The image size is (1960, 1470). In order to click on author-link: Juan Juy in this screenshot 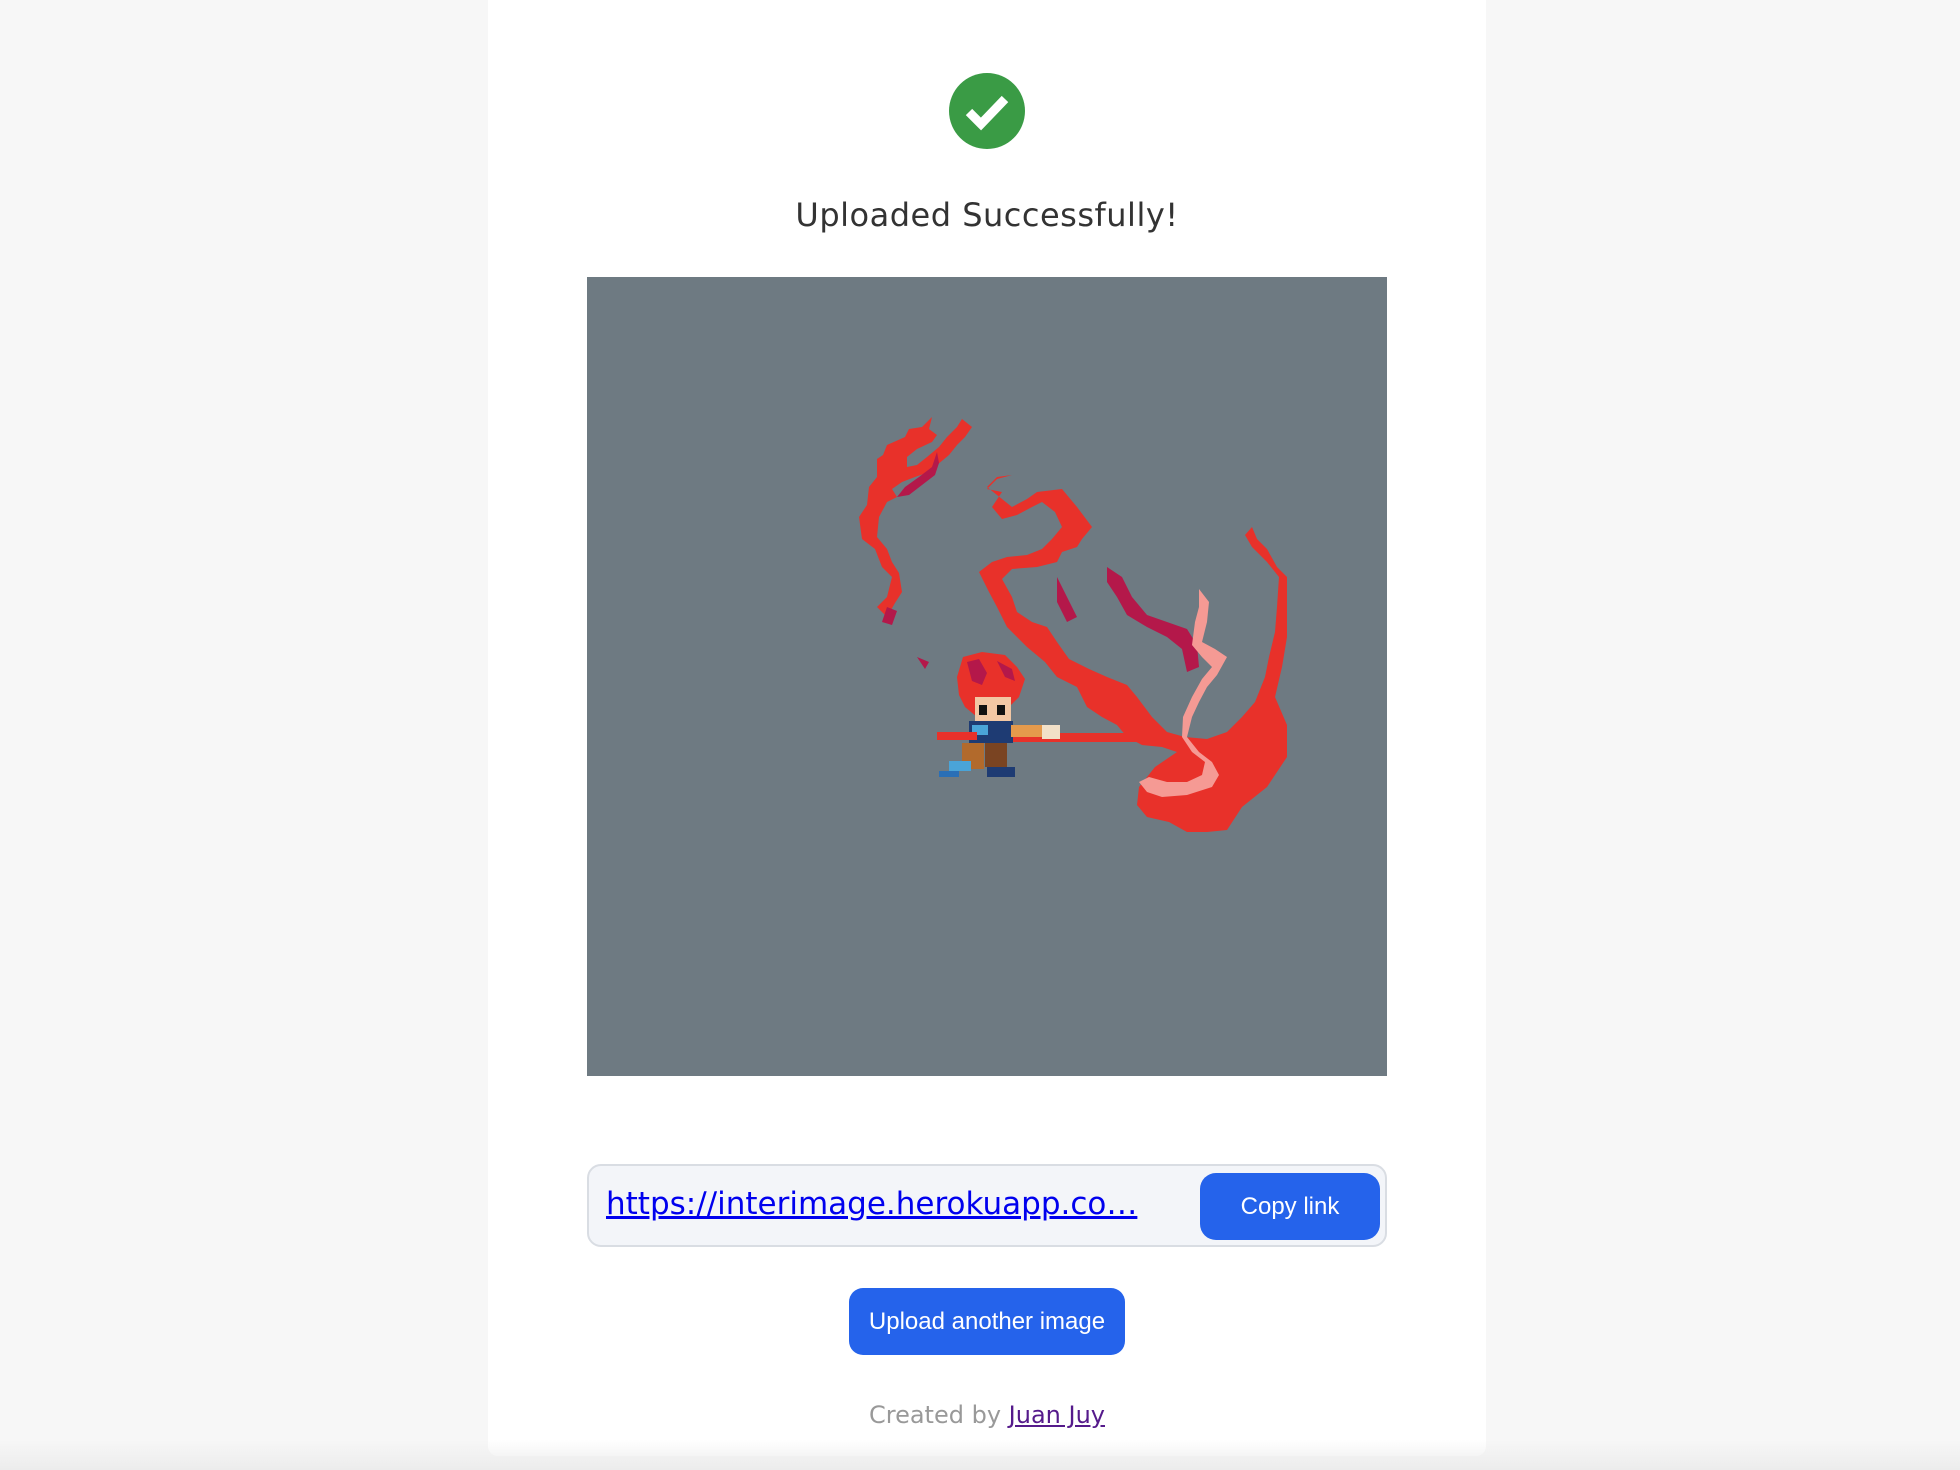, I will do `click(1057, 1415)`.